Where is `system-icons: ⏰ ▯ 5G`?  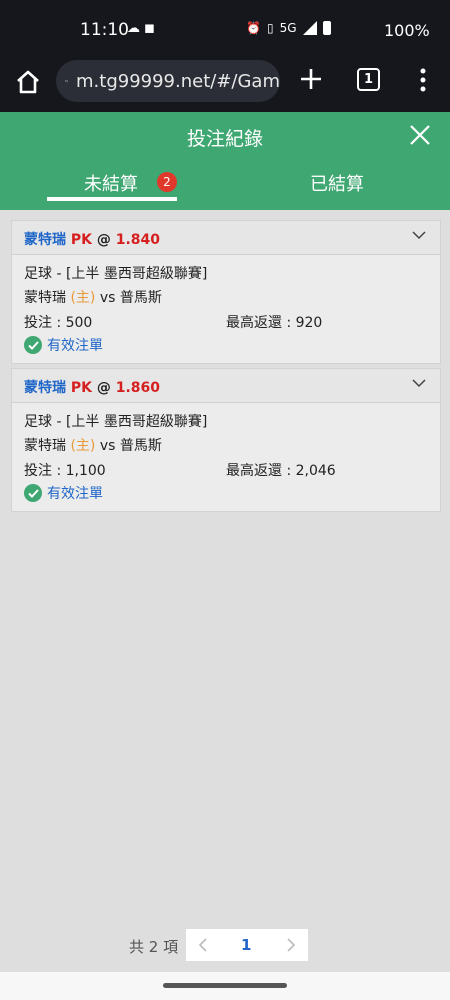 system-icons: ⏰ ▯ 5G is located at coordinates (288, 28).